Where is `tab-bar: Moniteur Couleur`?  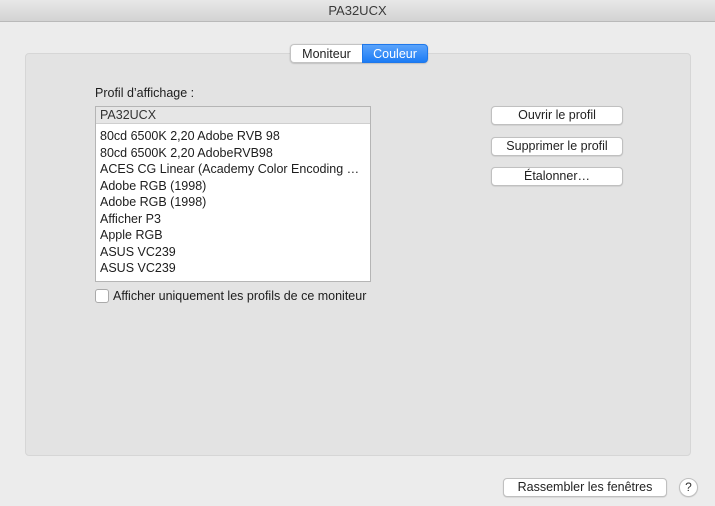 tab-bar: Moniteur Couleur is located at coordinates (359, 53).